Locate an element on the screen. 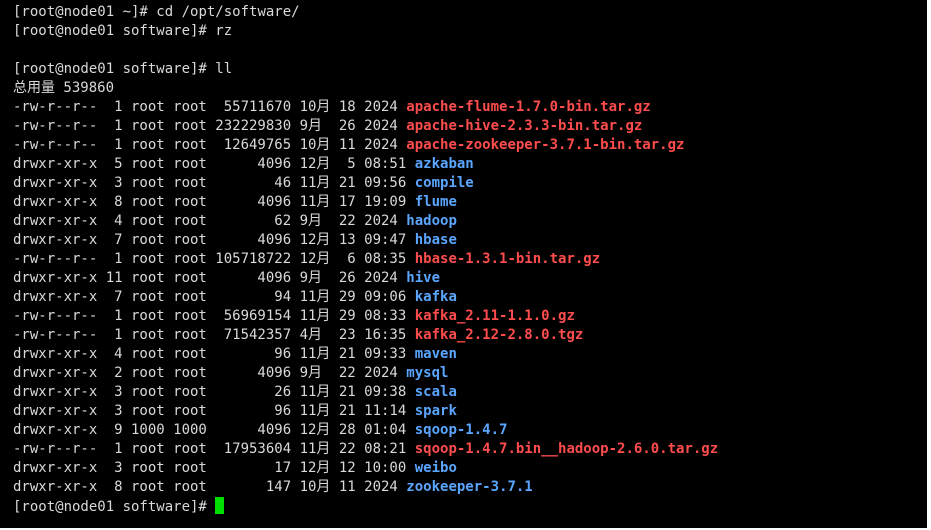 This screenshot has height=530, width=931. directory-name: maven is located at coordinates (435, 354).